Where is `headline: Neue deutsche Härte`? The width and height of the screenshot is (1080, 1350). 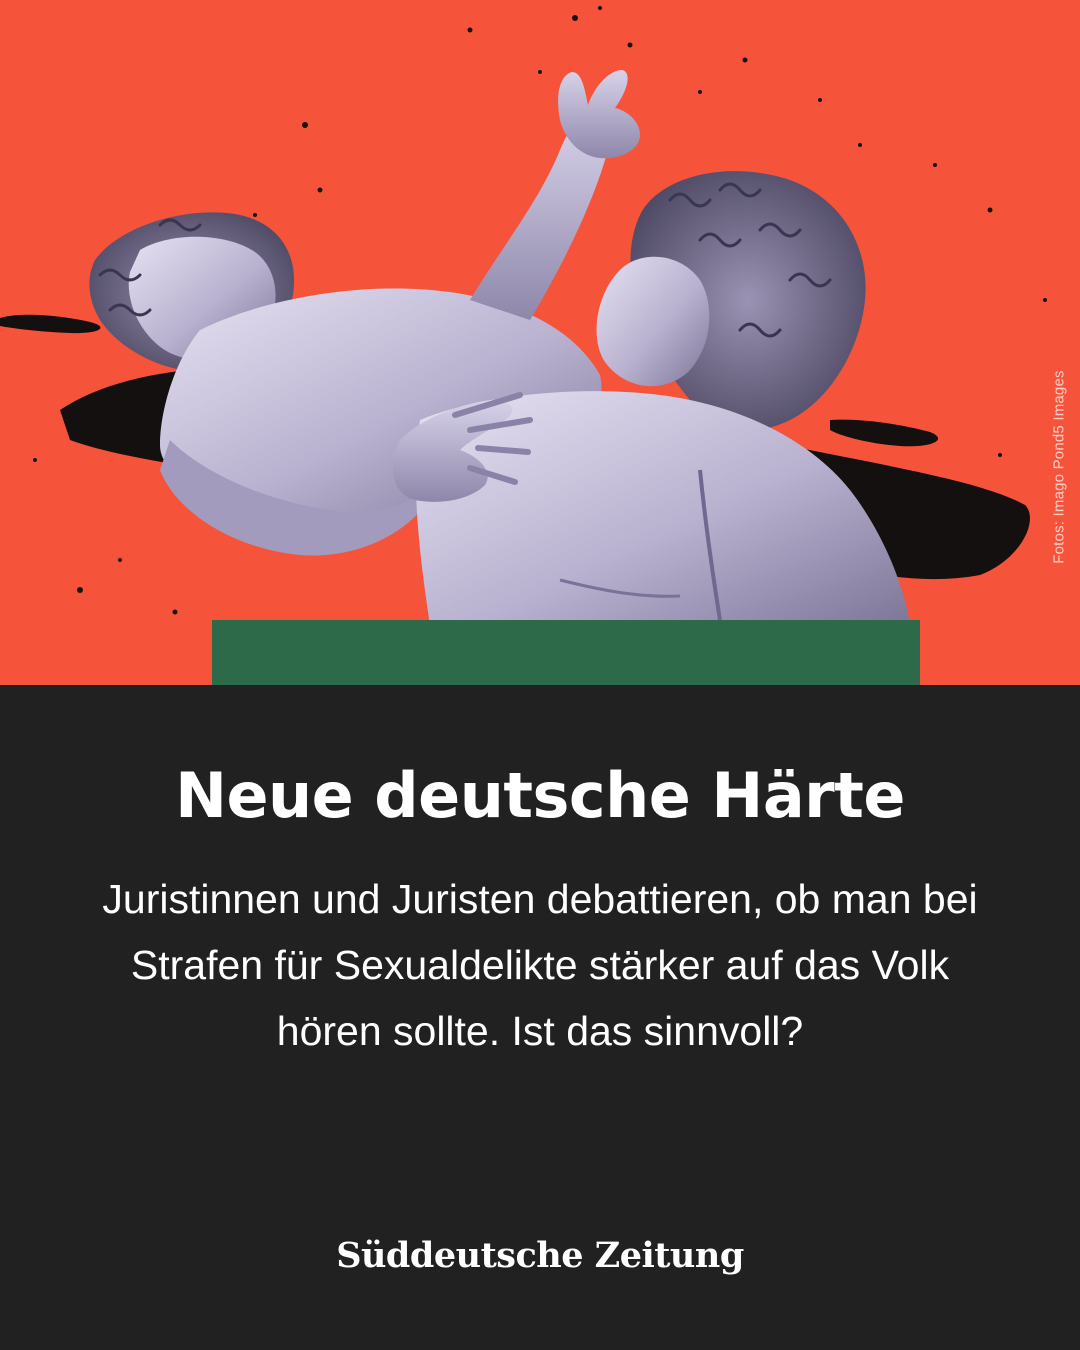
headline: Neue deutsche Härte is located at coordinates (540, 795).